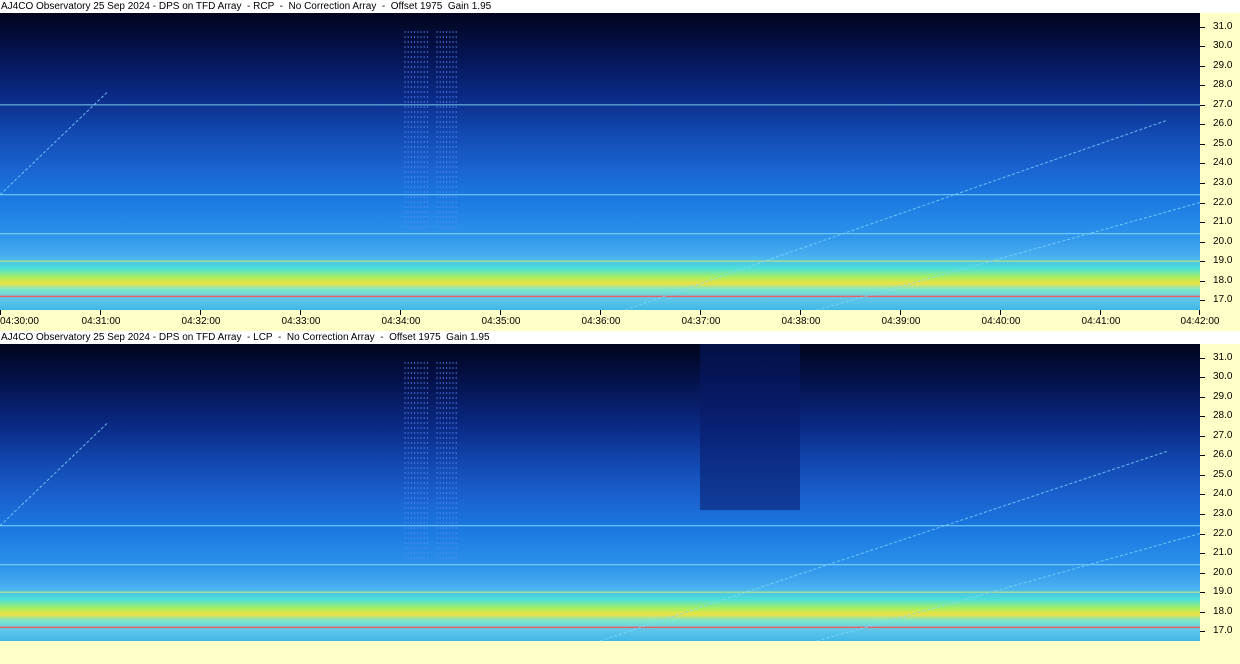 This screenshot has width=1240, height=664. Describe the element at coordinates (19, 320) in the screenshot. I see `x-tick: 04:30:00` at that location.